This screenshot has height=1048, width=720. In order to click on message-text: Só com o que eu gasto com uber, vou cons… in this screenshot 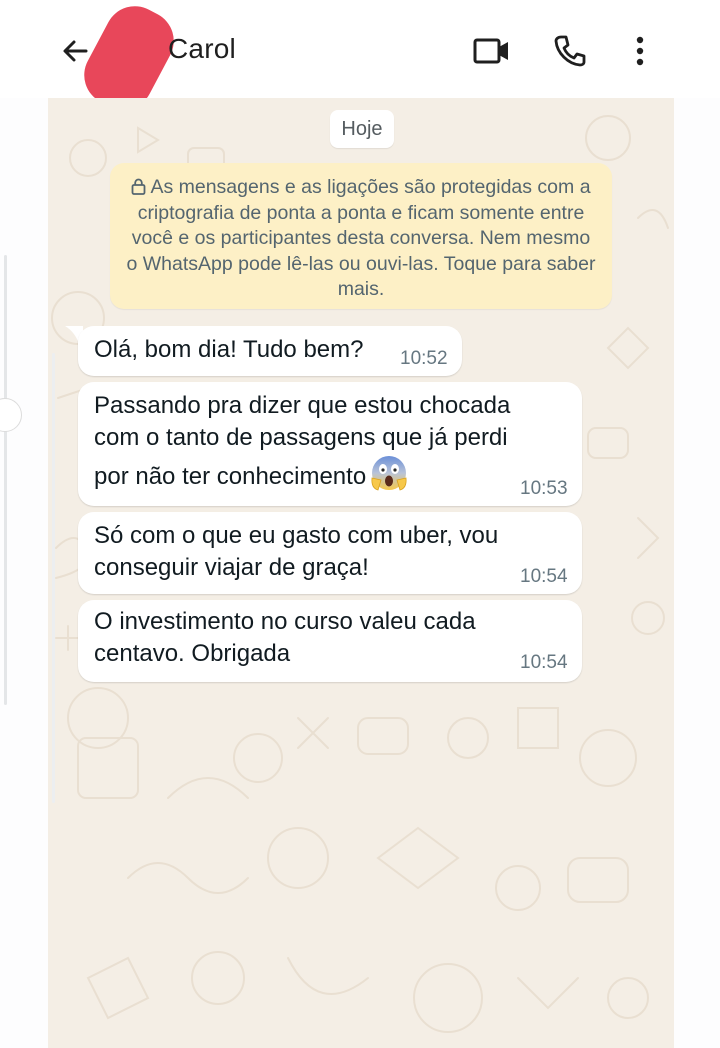, I will do `click(296, 551)`.